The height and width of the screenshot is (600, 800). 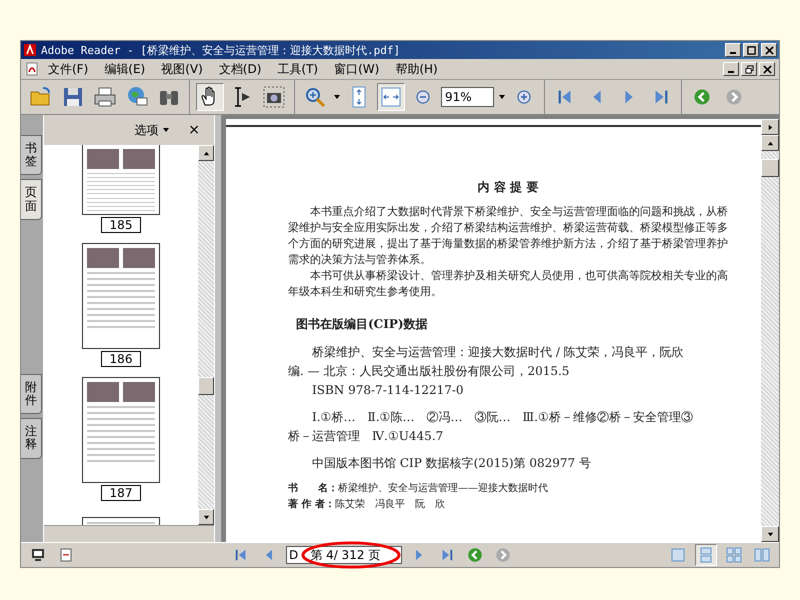 What do you see at coordinates (770, 127) in the screenshot?
I see `right-arrow-icon` at bounding box center [770, 127].